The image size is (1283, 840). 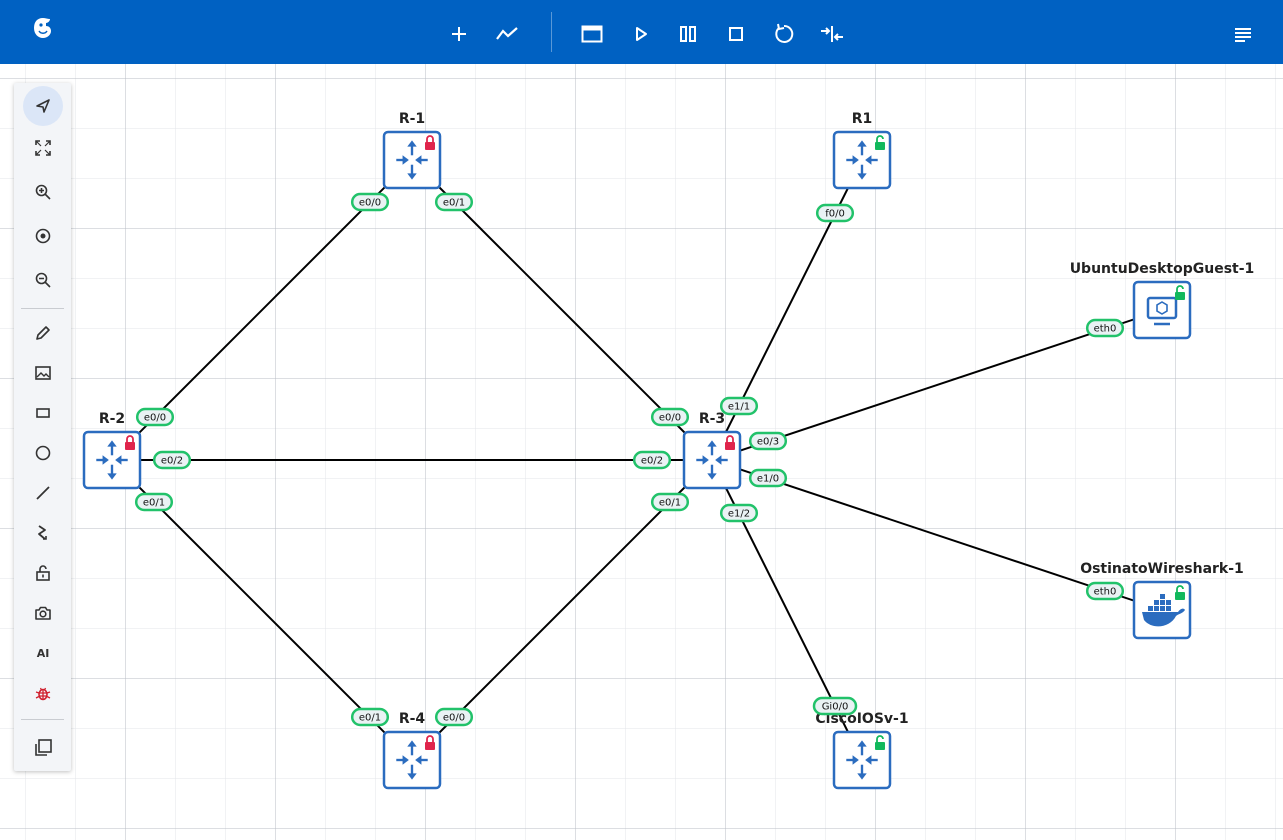 I want to click on port-label: e1/1, so click(x=739, y=406).